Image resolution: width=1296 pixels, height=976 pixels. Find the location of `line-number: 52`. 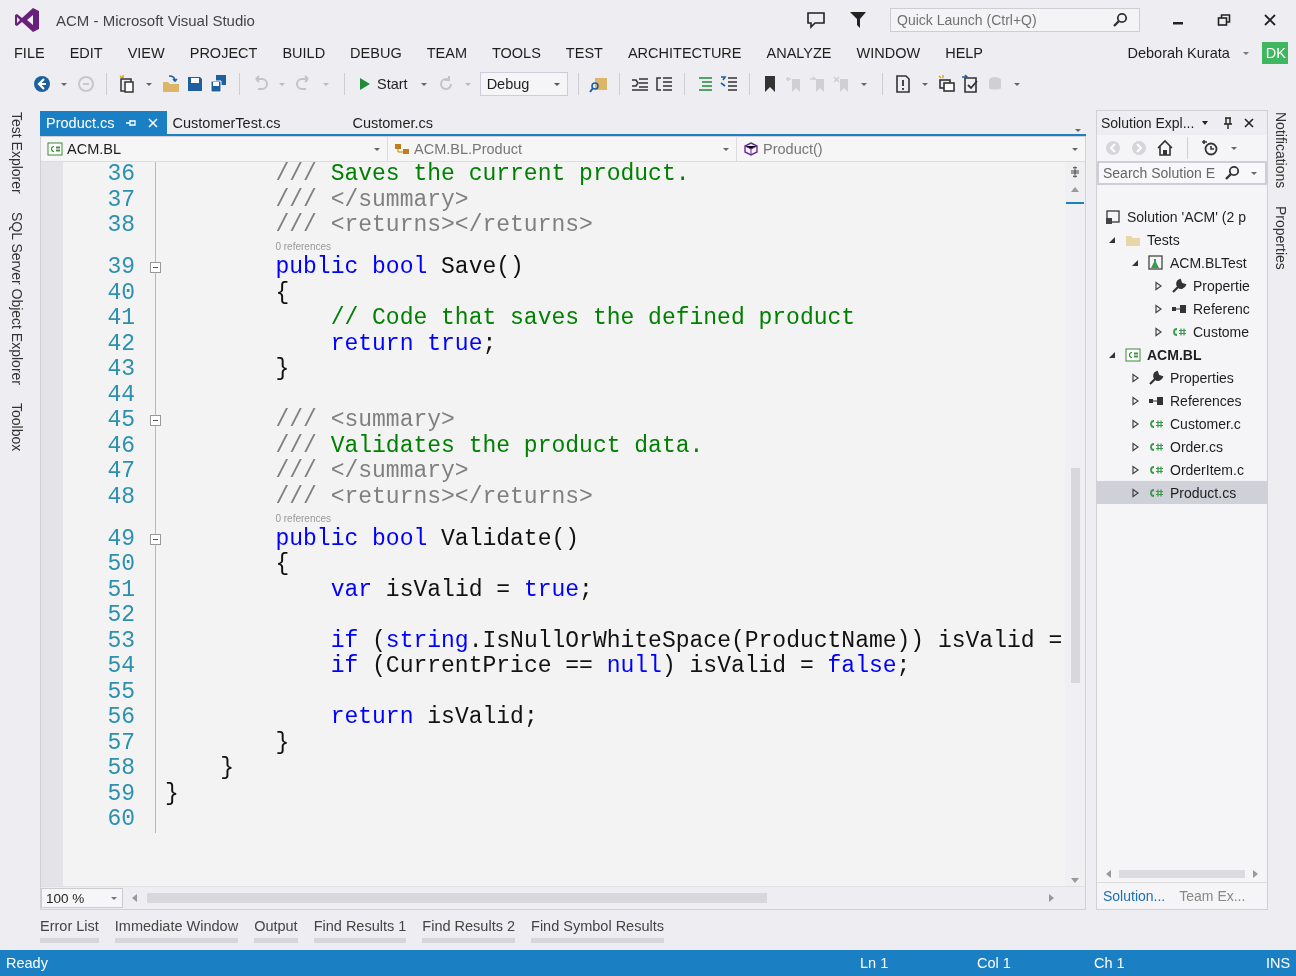

line-number: 52 is located at coordinates (120, 616).